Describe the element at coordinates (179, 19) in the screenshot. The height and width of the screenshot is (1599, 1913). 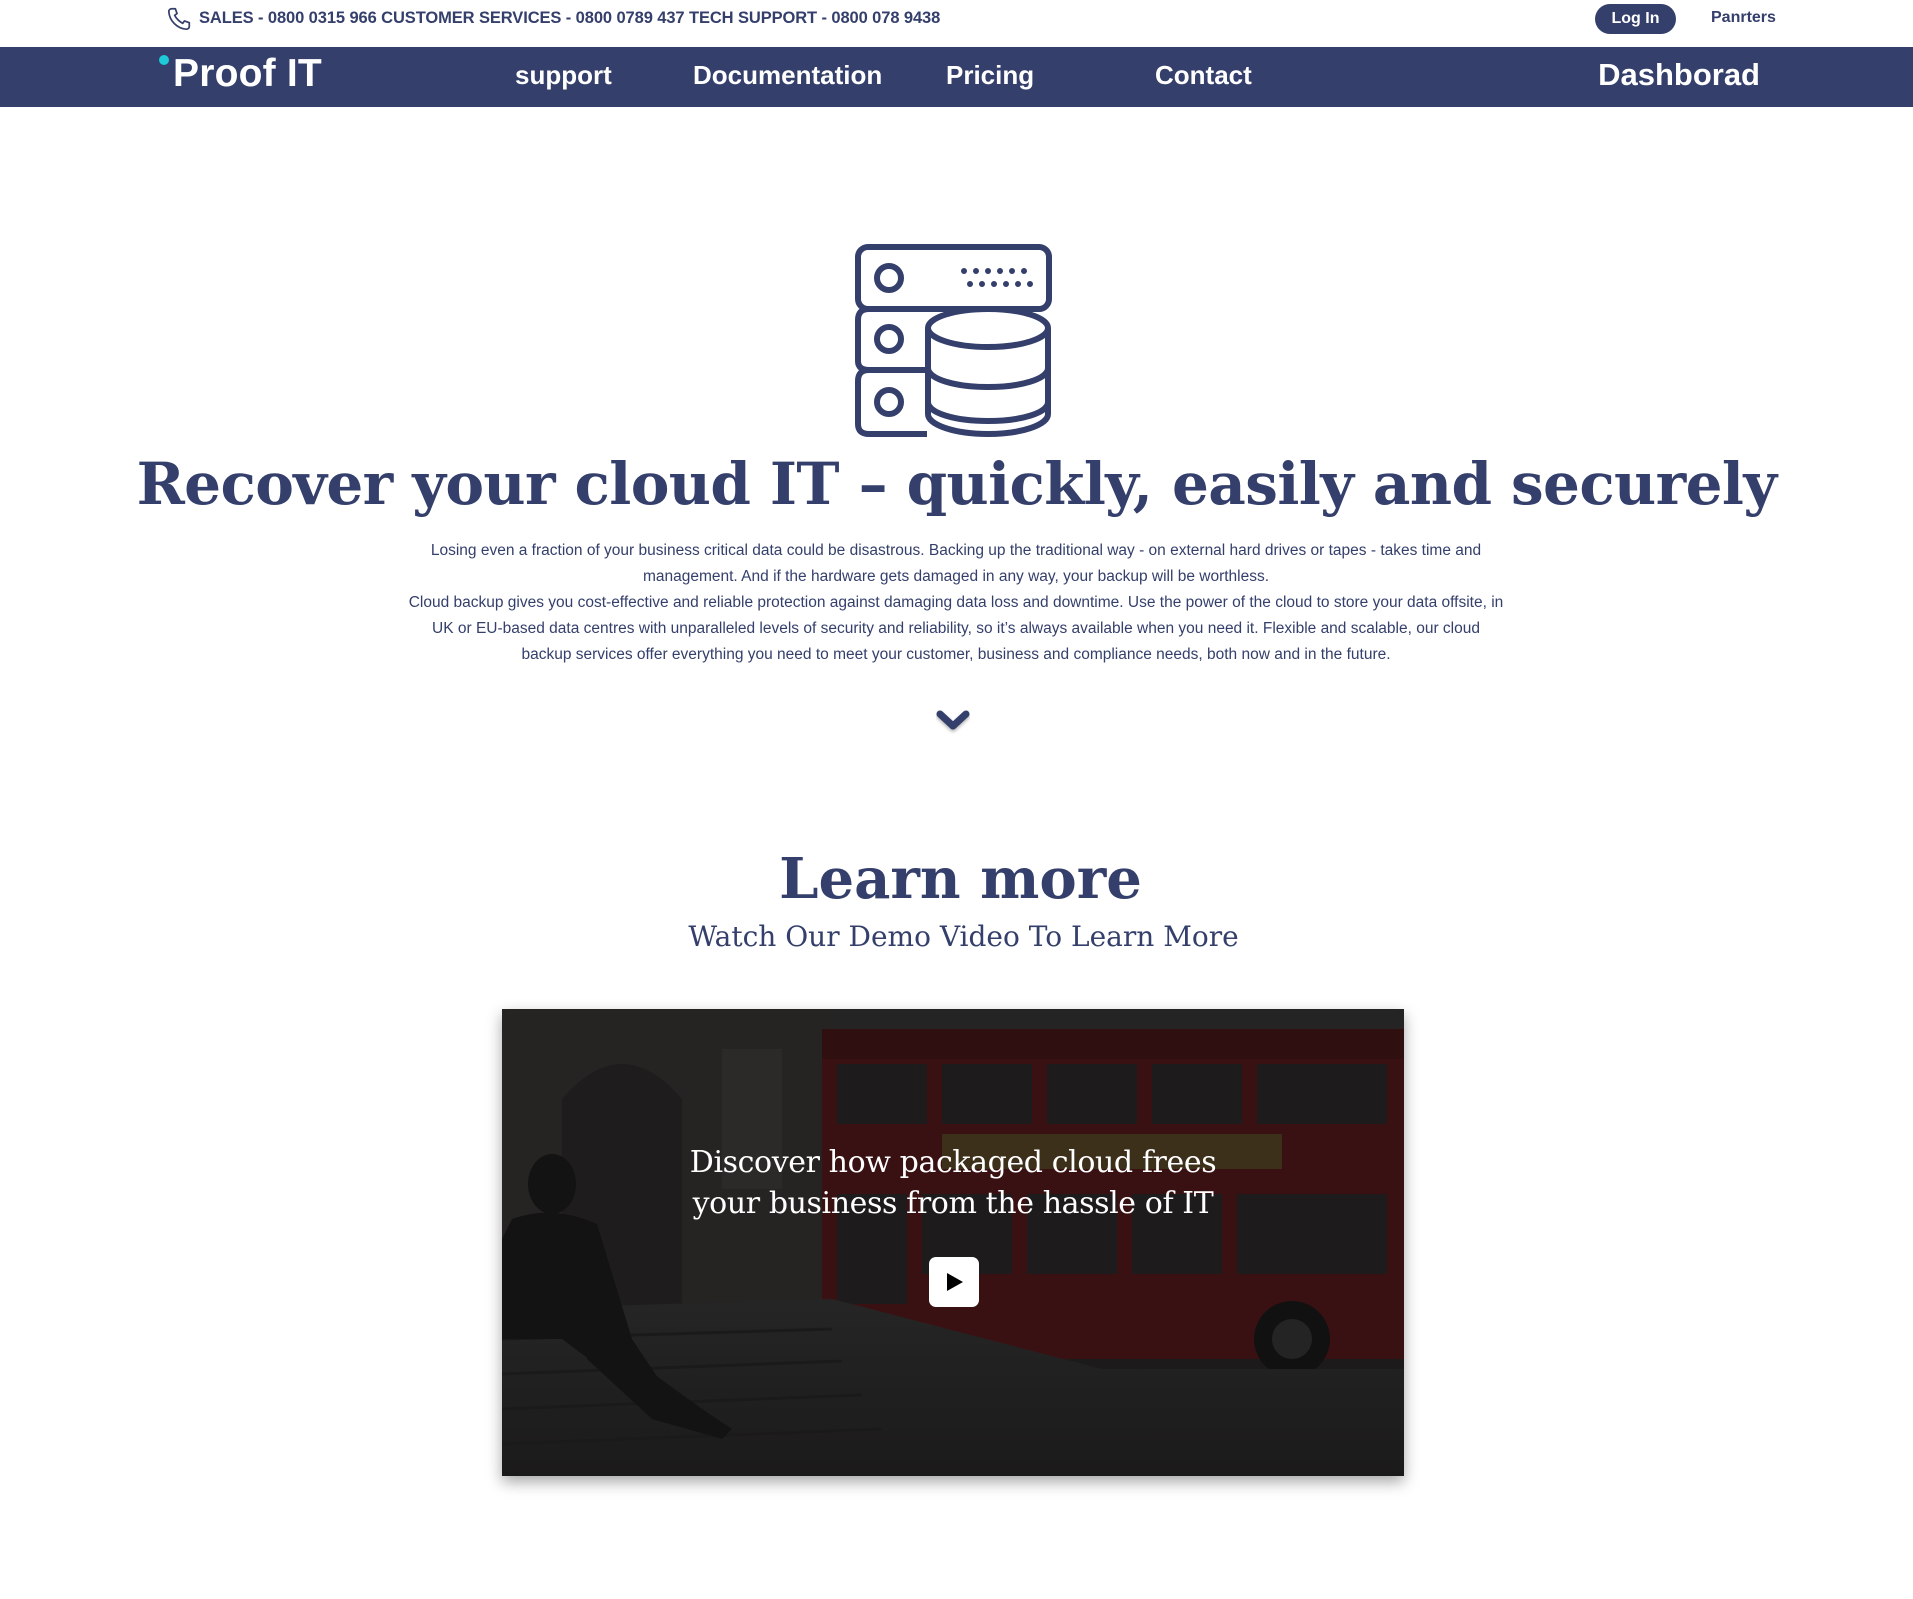
I see `phone-icon` at that location.